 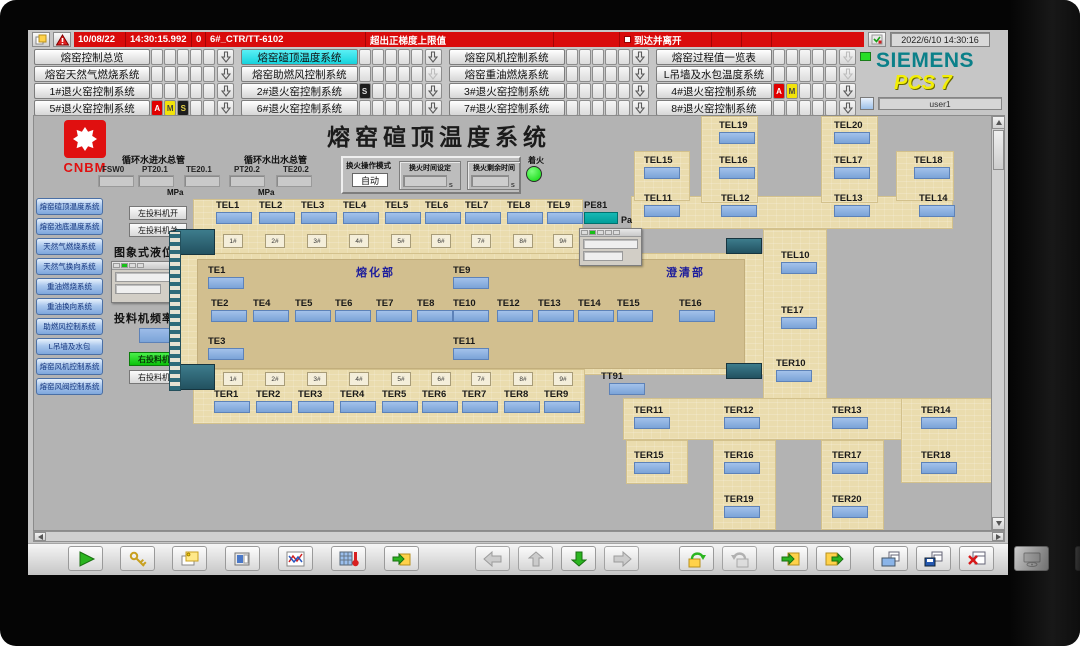 I want to click on report-button, so click(x=242, y=558).